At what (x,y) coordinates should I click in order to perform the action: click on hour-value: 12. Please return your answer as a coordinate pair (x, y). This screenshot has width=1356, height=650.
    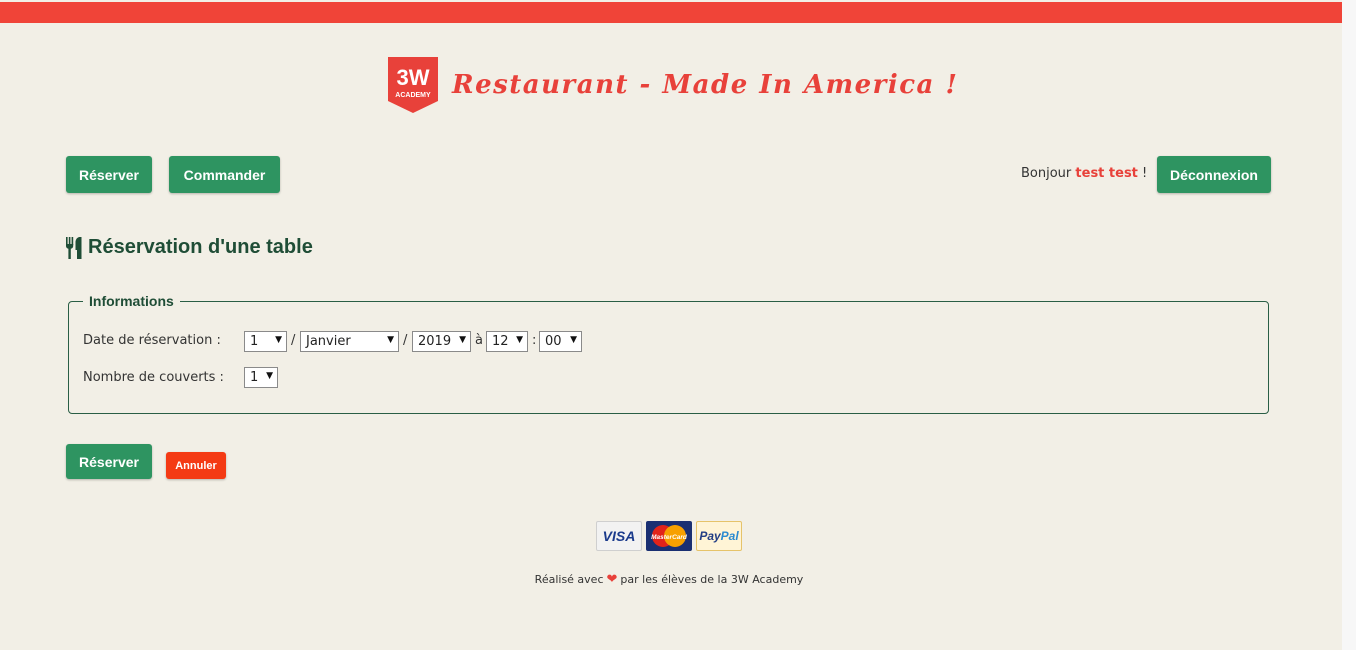
    Looking at the image, I should click on (500, 341).